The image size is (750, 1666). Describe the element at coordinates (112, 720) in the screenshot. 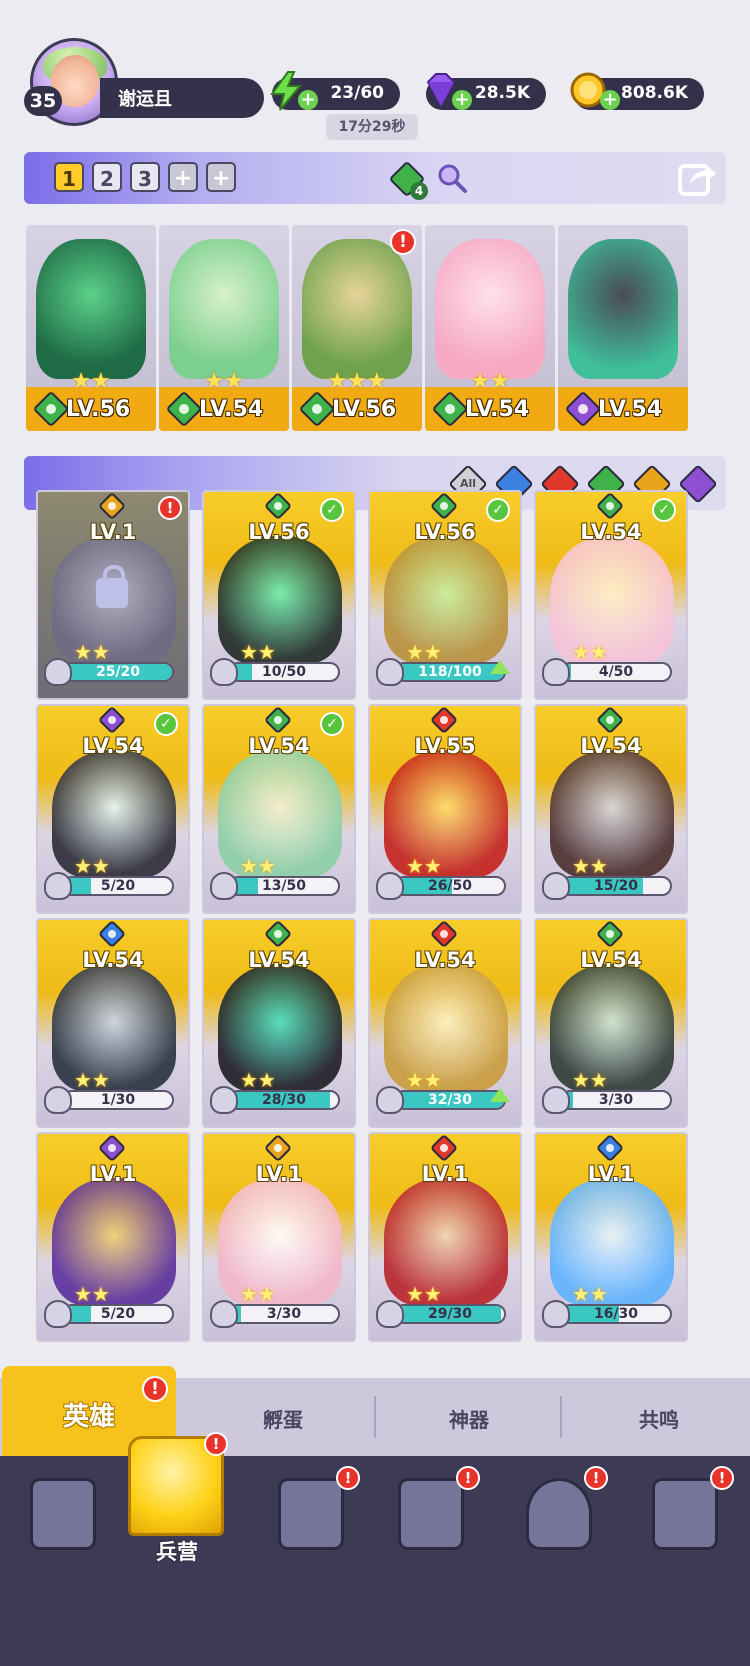

I see `element-dark-icon` at that location.